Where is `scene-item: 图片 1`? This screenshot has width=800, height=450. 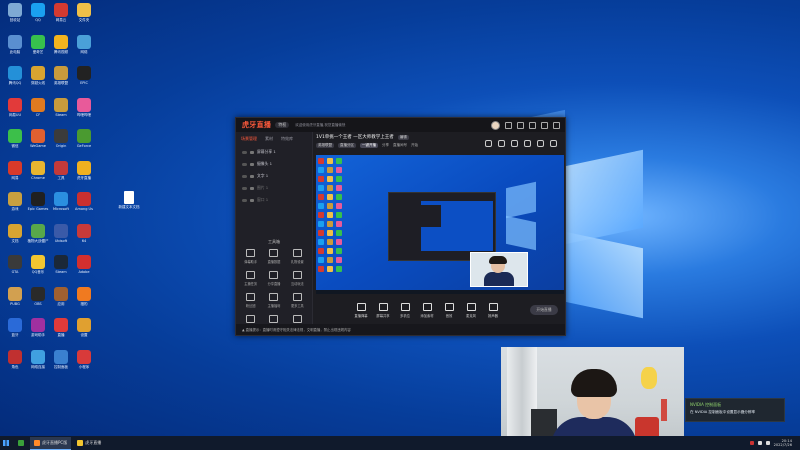 scene-item: 图片 1 is located at coordinates (274, 188).